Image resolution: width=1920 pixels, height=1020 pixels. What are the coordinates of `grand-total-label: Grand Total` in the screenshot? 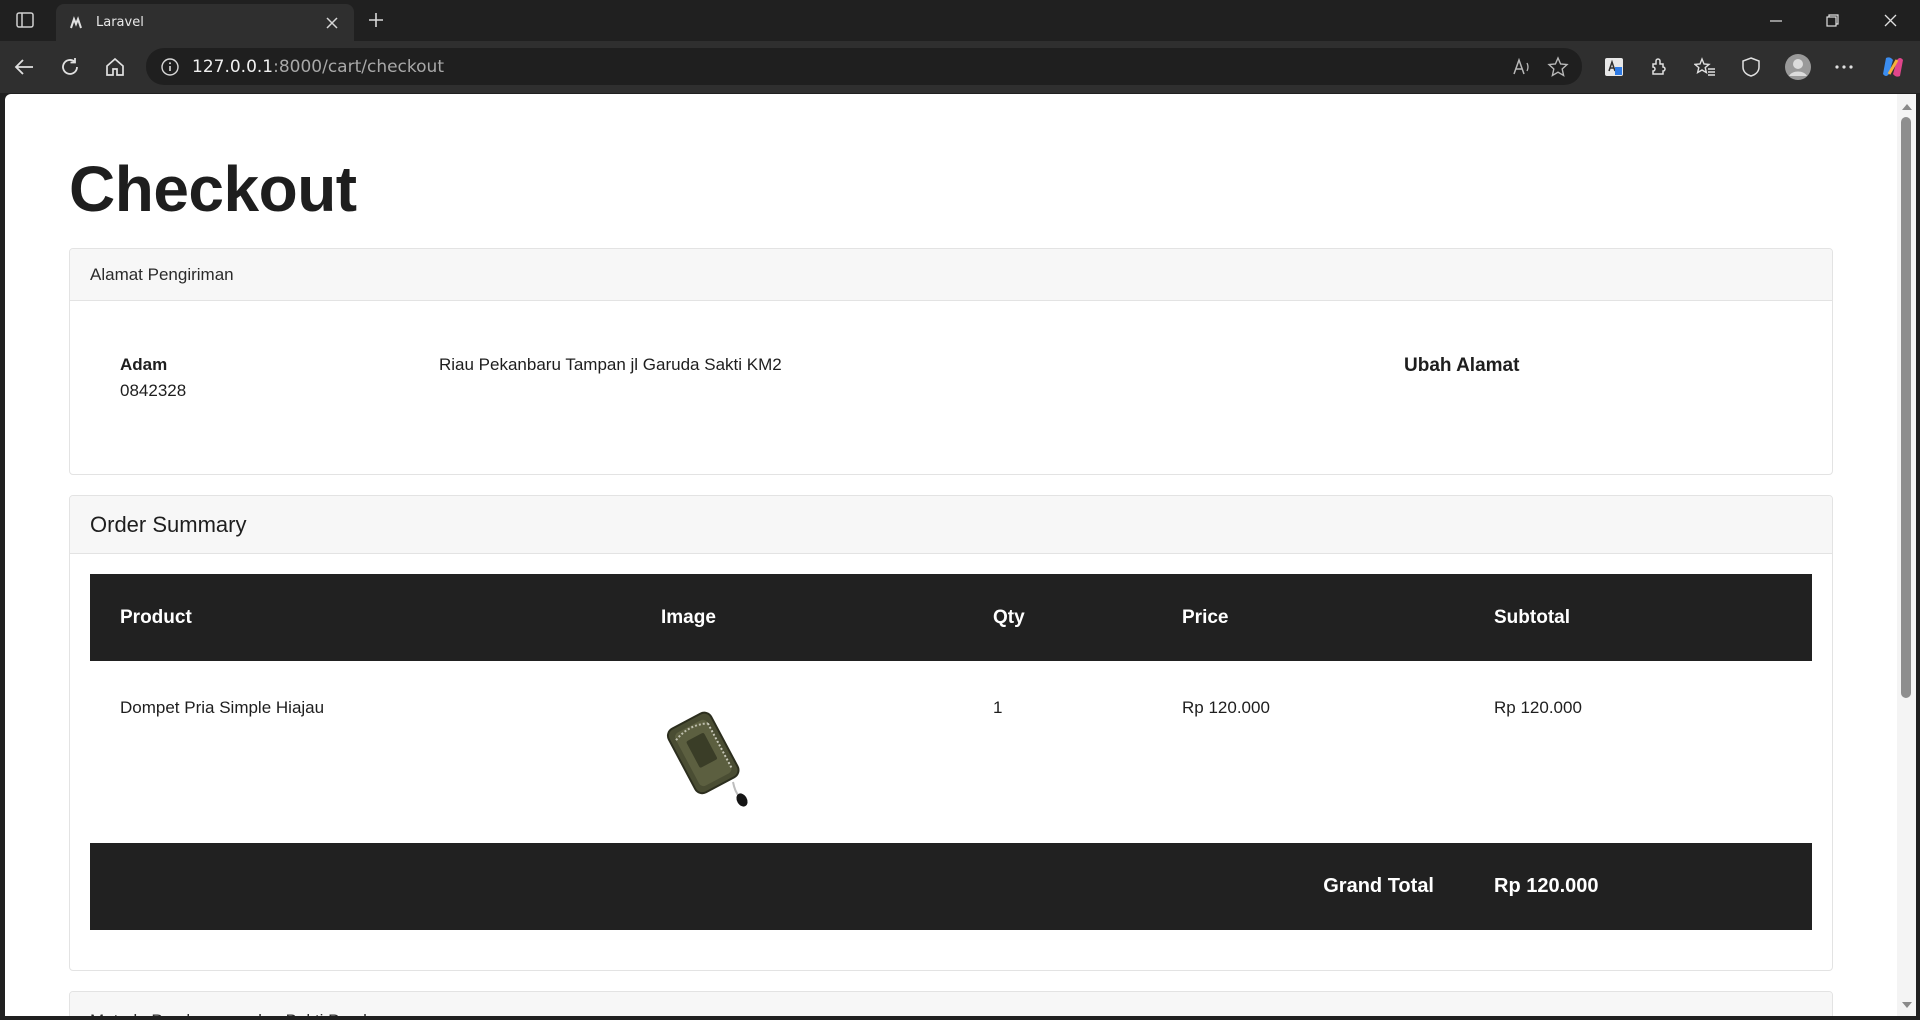 It's located at (1378, 886).